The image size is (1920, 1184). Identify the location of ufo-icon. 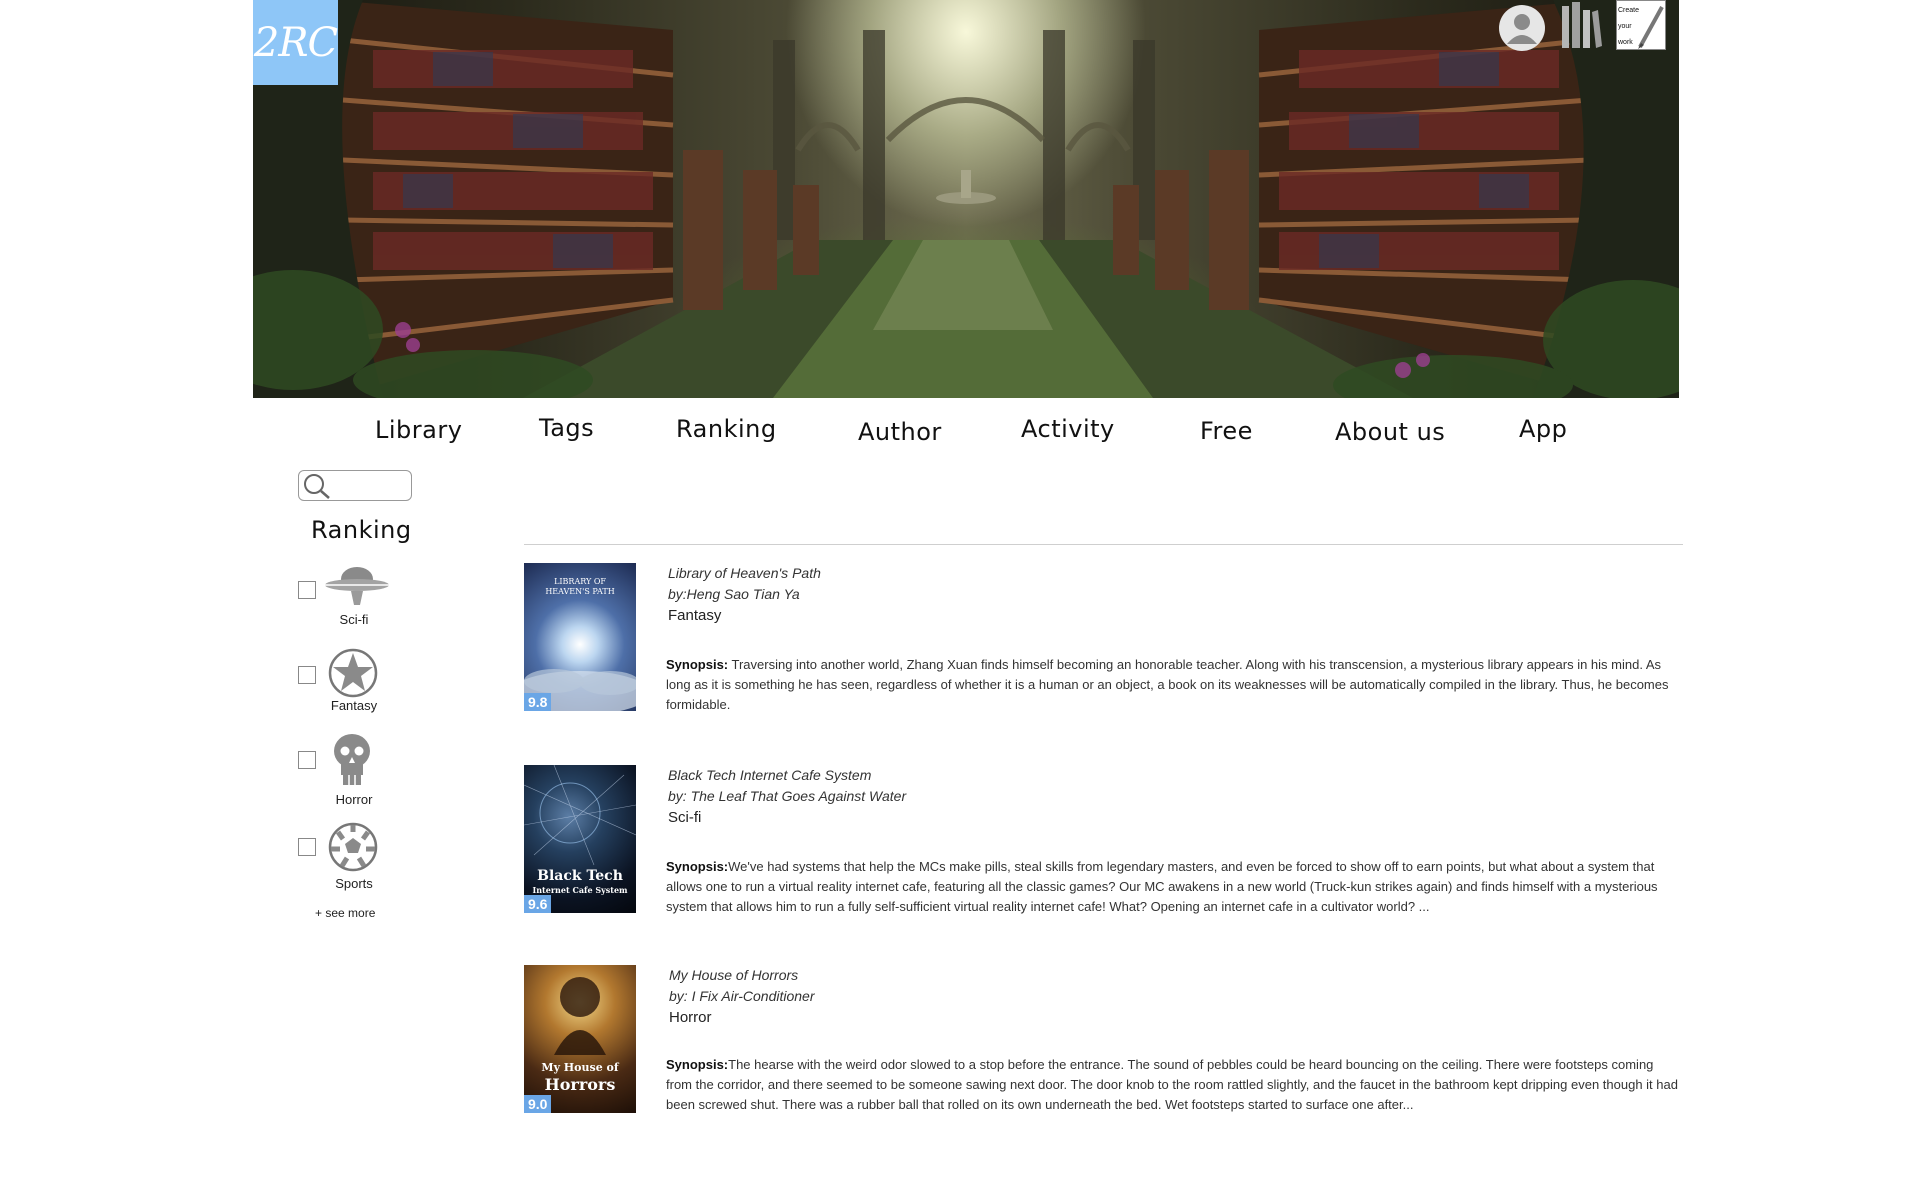
(356, 590).